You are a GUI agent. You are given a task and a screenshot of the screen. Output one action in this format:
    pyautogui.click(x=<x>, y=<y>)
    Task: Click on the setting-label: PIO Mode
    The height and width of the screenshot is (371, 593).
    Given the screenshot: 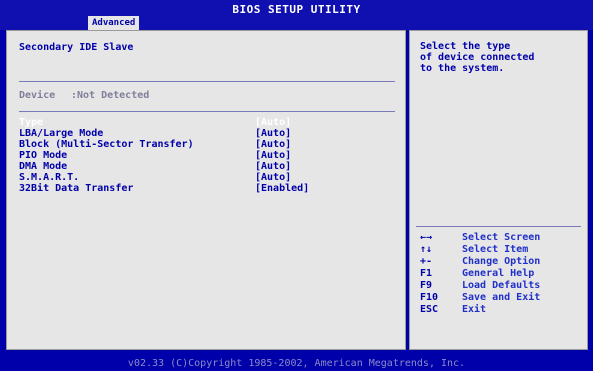 What is the action you would take?
    pyautogui.click(x=43, y=155)
    